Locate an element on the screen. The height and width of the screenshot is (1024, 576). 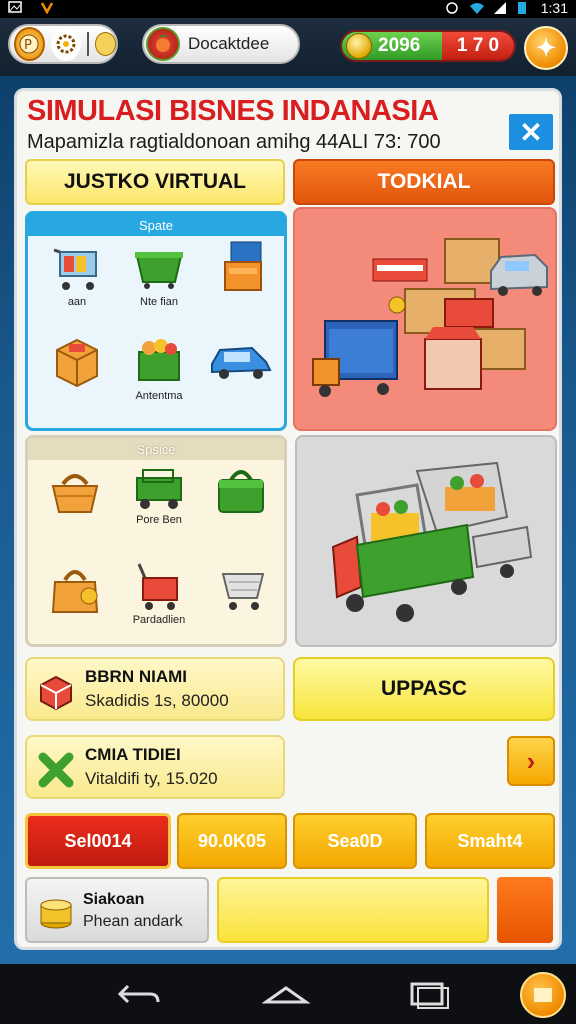
close-icon: ✕ is located at coordinates (531, 132).